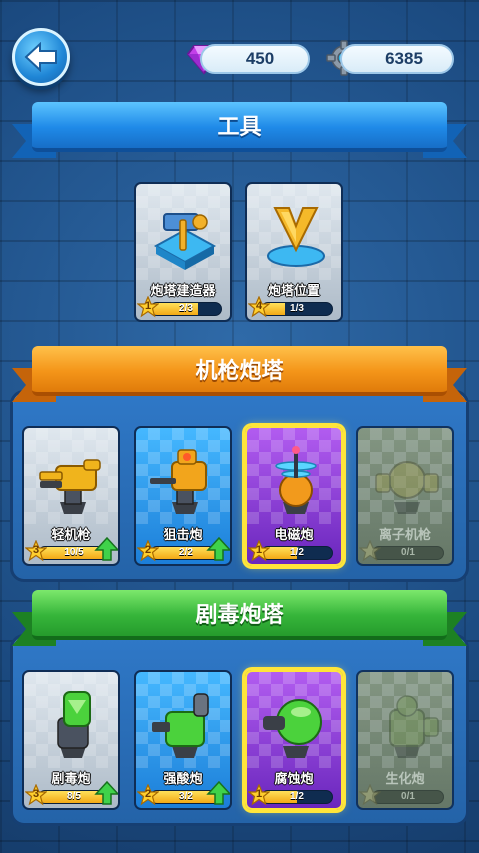  I want to click on back-button, so click(41, 57).